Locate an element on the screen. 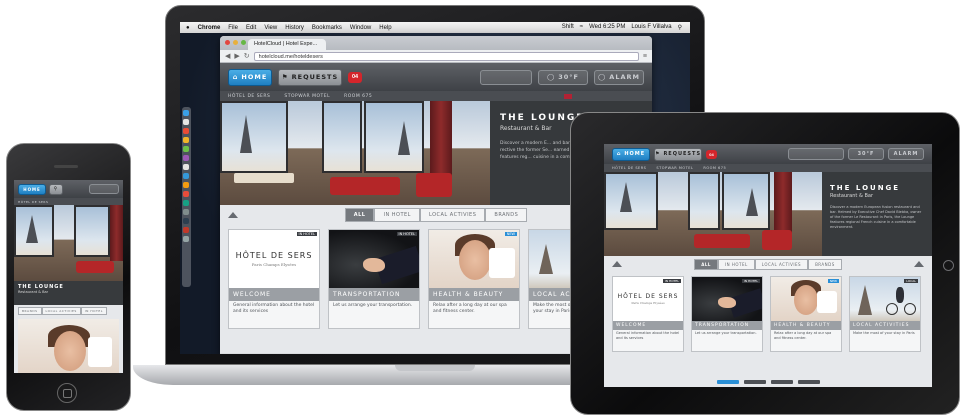  filter-bar: ALL IN HOTEL LOCAL ACTIVIES BRANDS is located at coordinates (768, 264).